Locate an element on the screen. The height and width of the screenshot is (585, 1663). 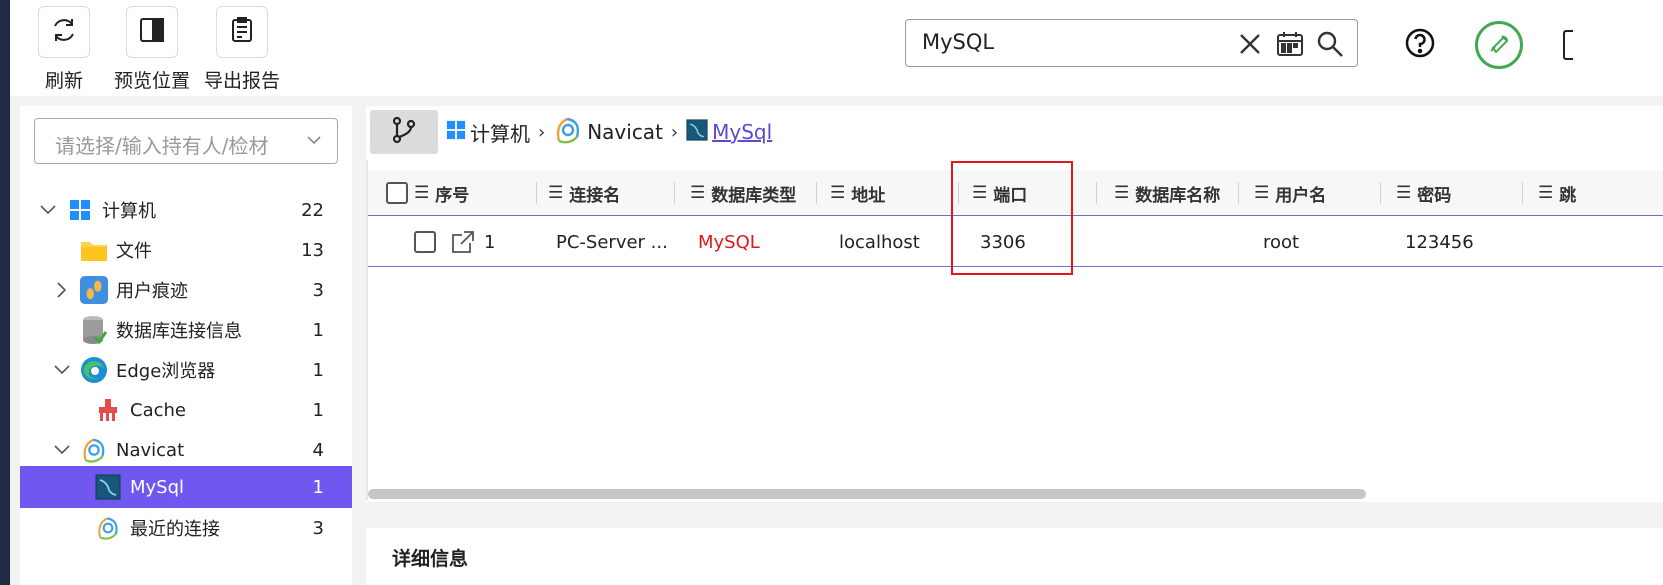
column-header-db-type: ☰ 数据库类型 is located at coordinates (743, 193).